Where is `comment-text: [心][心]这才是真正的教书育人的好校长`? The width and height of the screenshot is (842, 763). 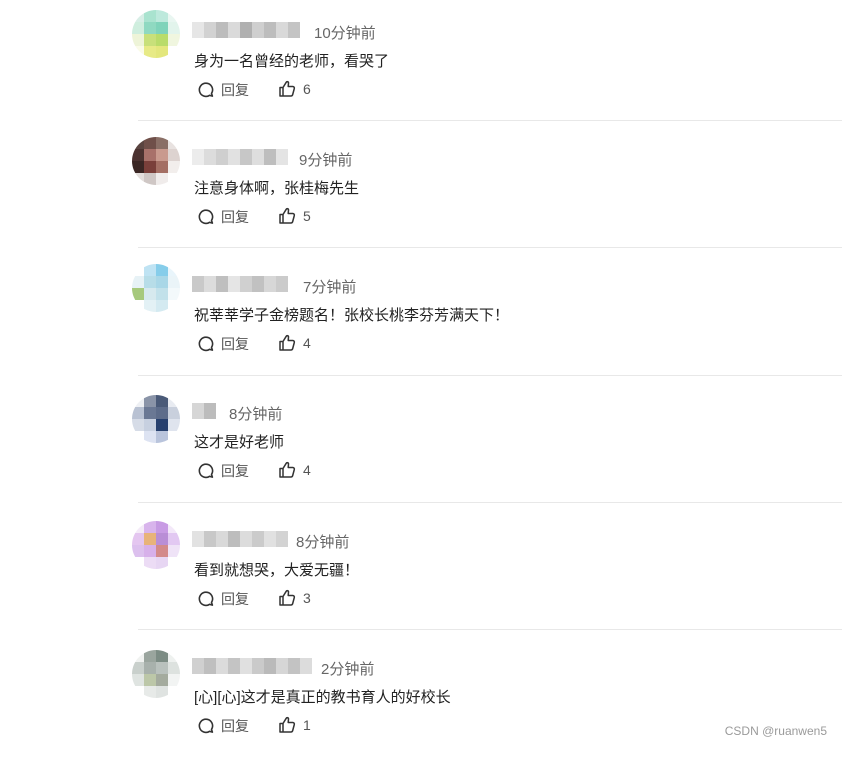 comment-text: [心][心]这才是真正的教书育人的好校长 is located at coordinates (322, 697).